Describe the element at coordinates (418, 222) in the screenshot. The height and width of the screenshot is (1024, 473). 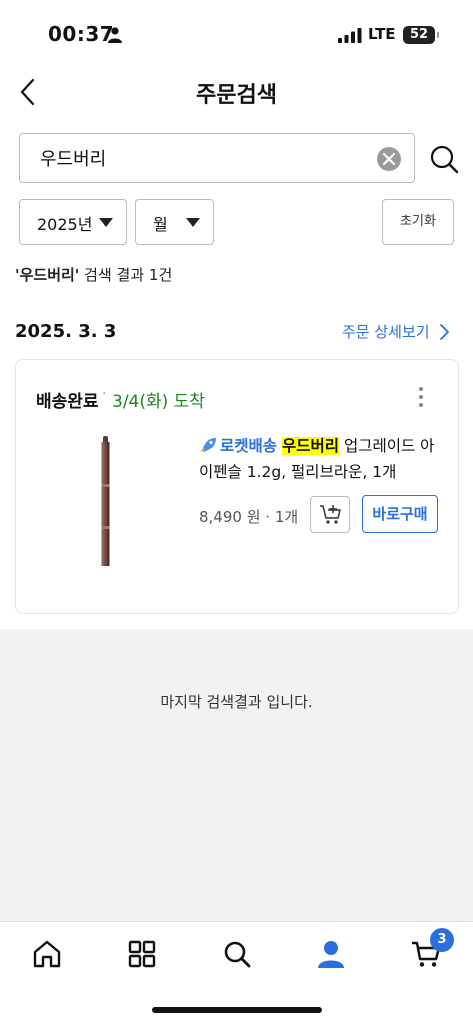
I see `reset-button: 초기화` at that location.